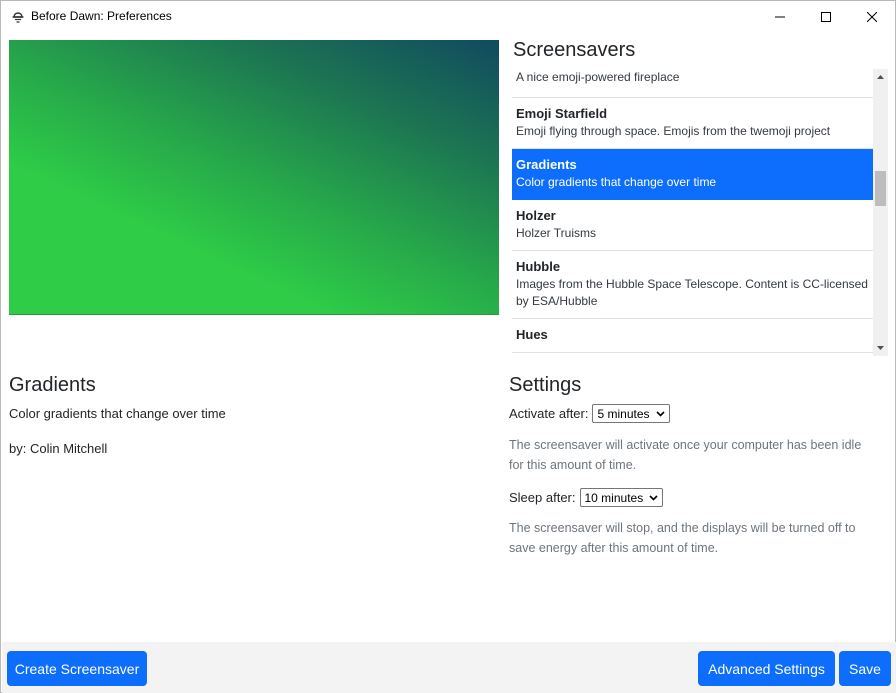 The height and width of the screenshot is (693, 896). What do you see at coordinates (448, 16) in the screenshot?
I see `title-bar: Before Dawn: Preferences` at bounding box center [448, 16].